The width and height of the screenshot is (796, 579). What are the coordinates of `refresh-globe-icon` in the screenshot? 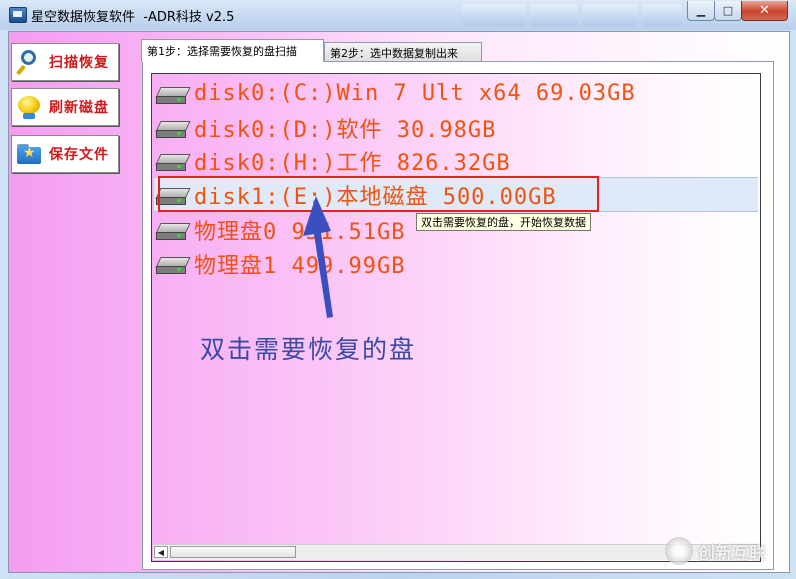 It's located at (29, 107).